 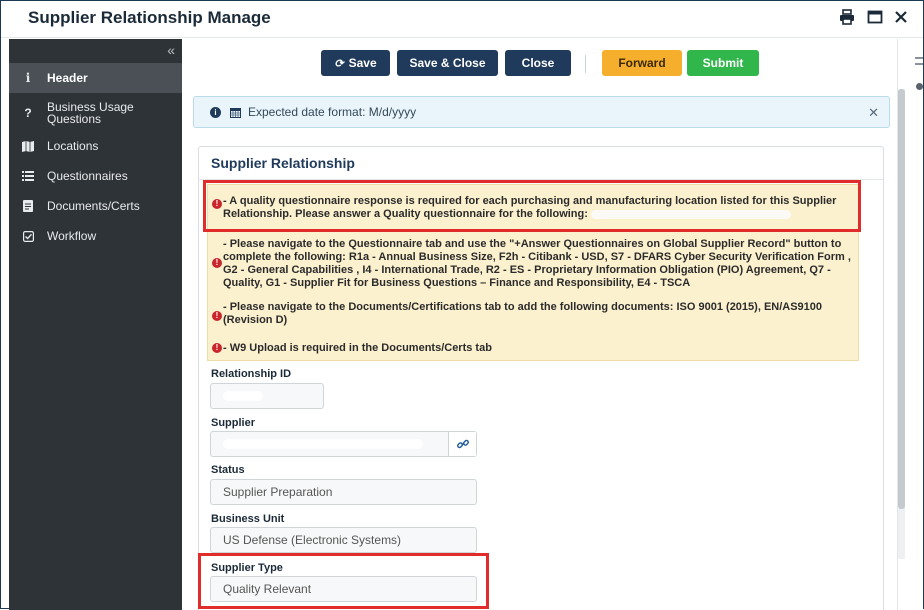 What do you see at coordinates (585, 64) in the screenshot?
I see `toolbar-separator` at bounding box center [585, 64].